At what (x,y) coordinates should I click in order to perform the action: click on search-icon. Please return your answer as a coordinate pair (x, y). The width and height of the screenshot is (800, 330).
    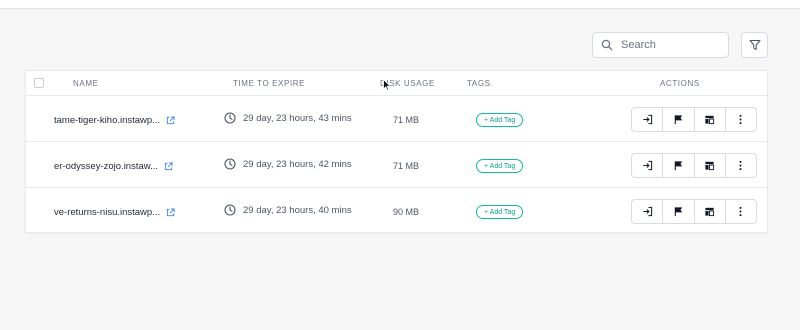
    Looking at the image, I should click on (607, 45).